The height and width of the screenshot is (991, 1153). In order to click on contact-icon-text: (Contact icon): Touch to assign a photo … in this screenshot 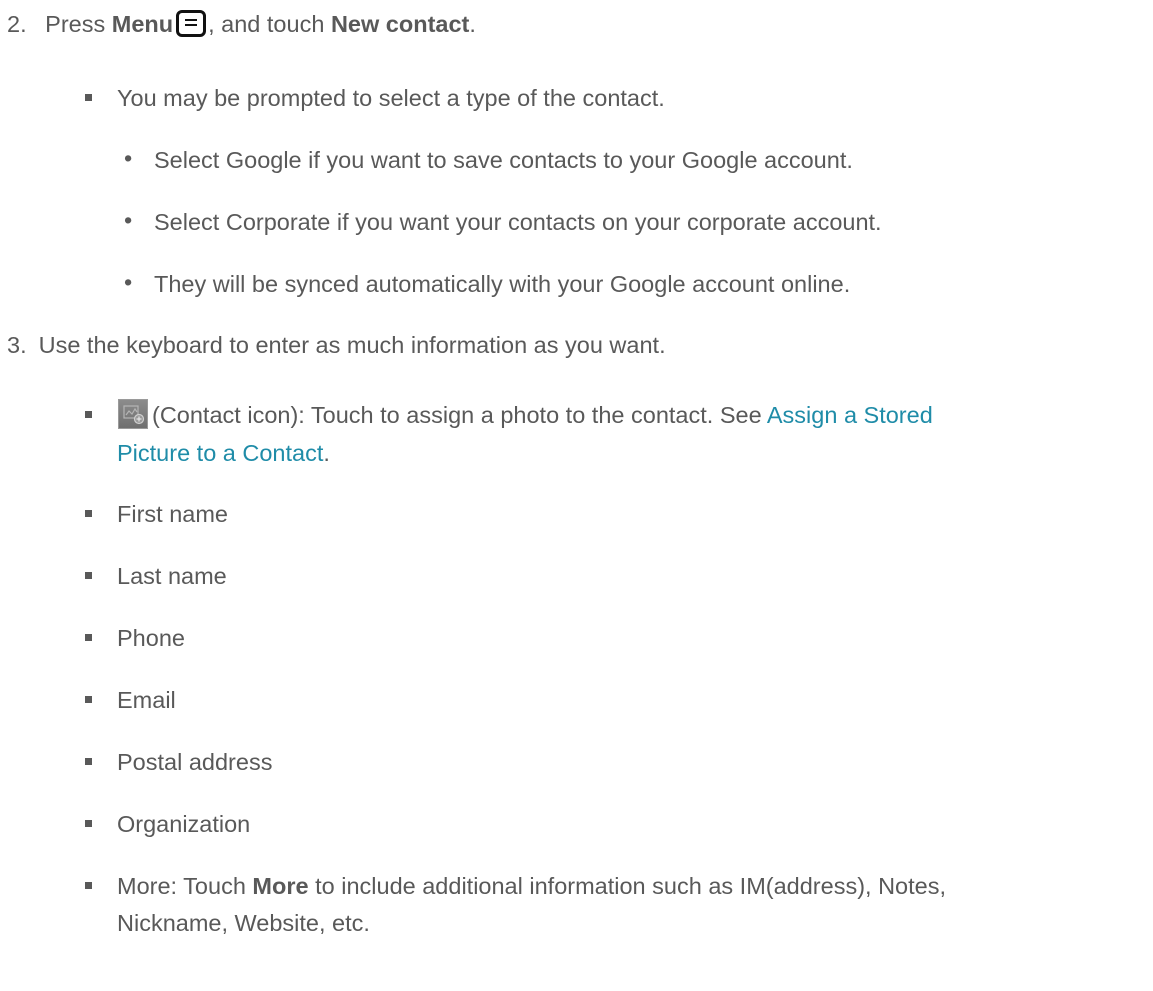, I will do `click(542, 415)`.